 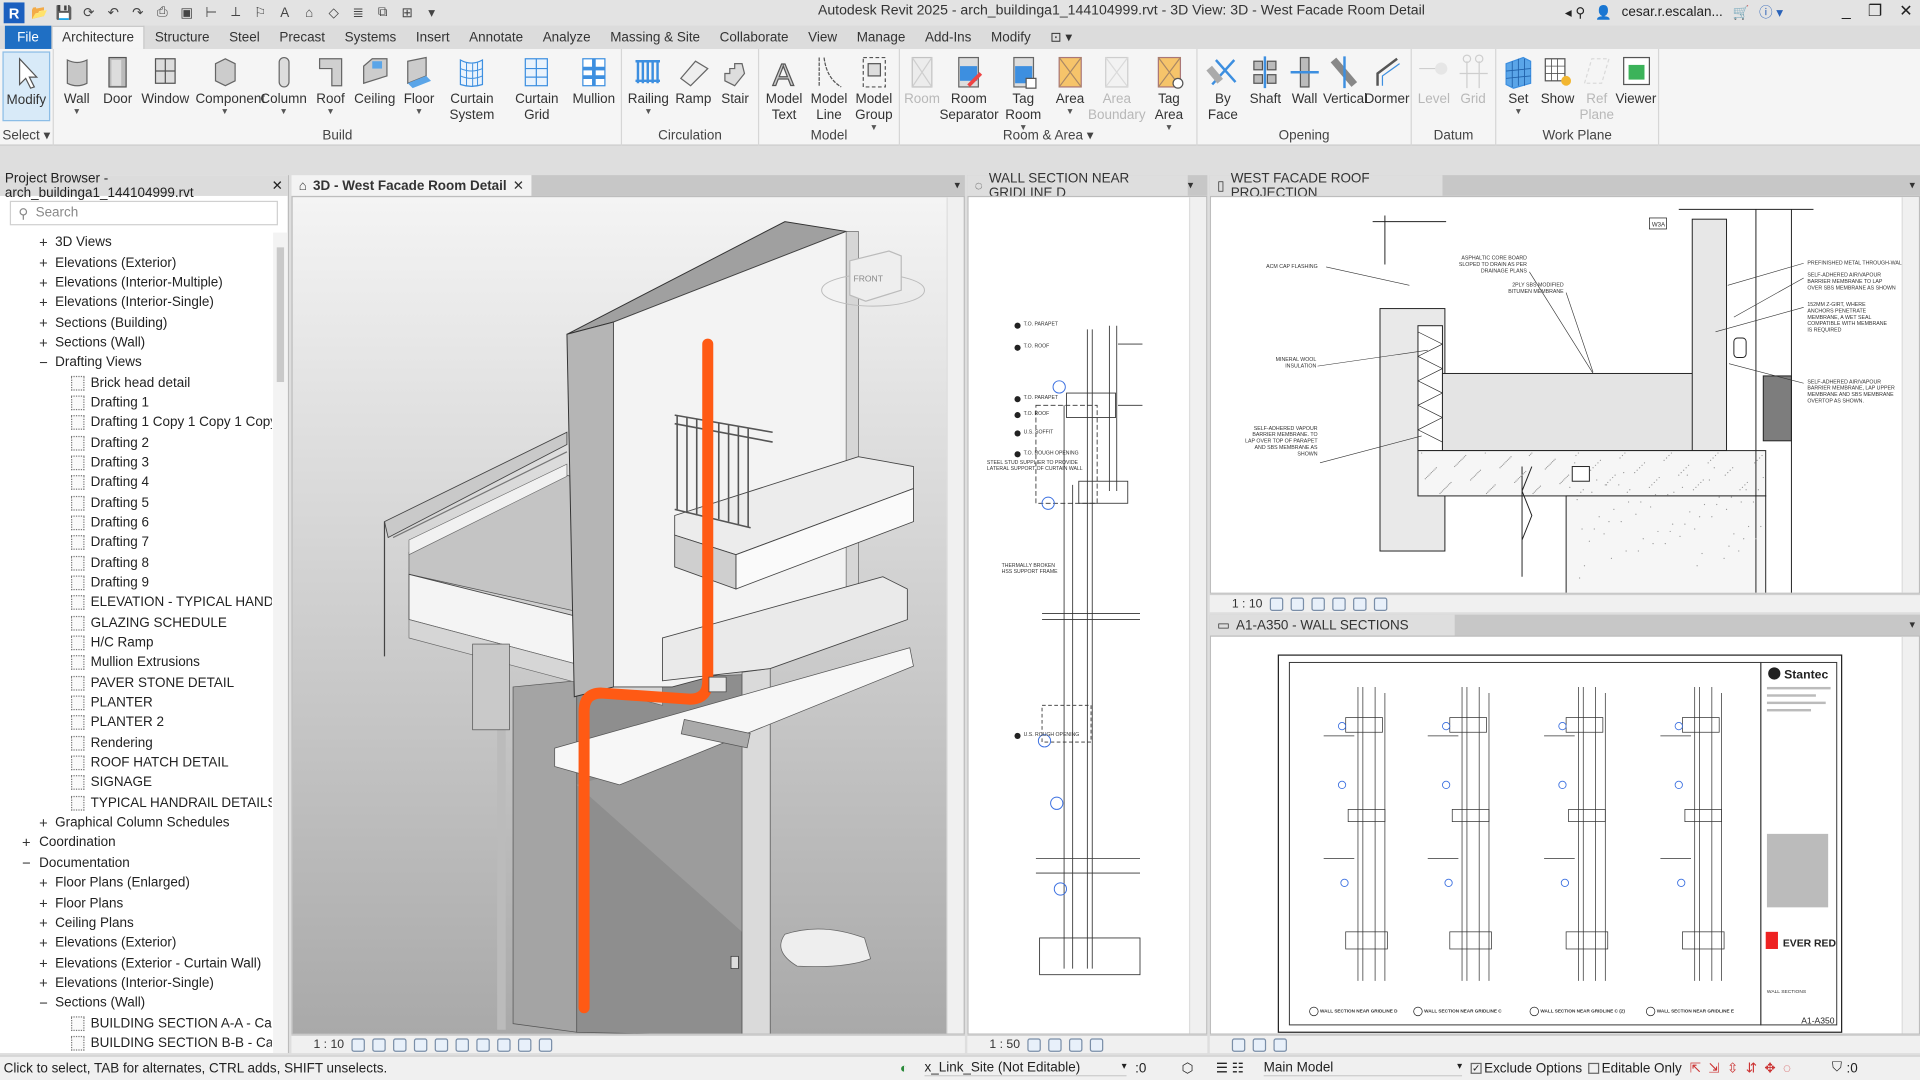 What do you see at coordinates (136, 783) in the screenshot?
I see `tree-item: SIGNAGE` at bounding box center [136, 783].